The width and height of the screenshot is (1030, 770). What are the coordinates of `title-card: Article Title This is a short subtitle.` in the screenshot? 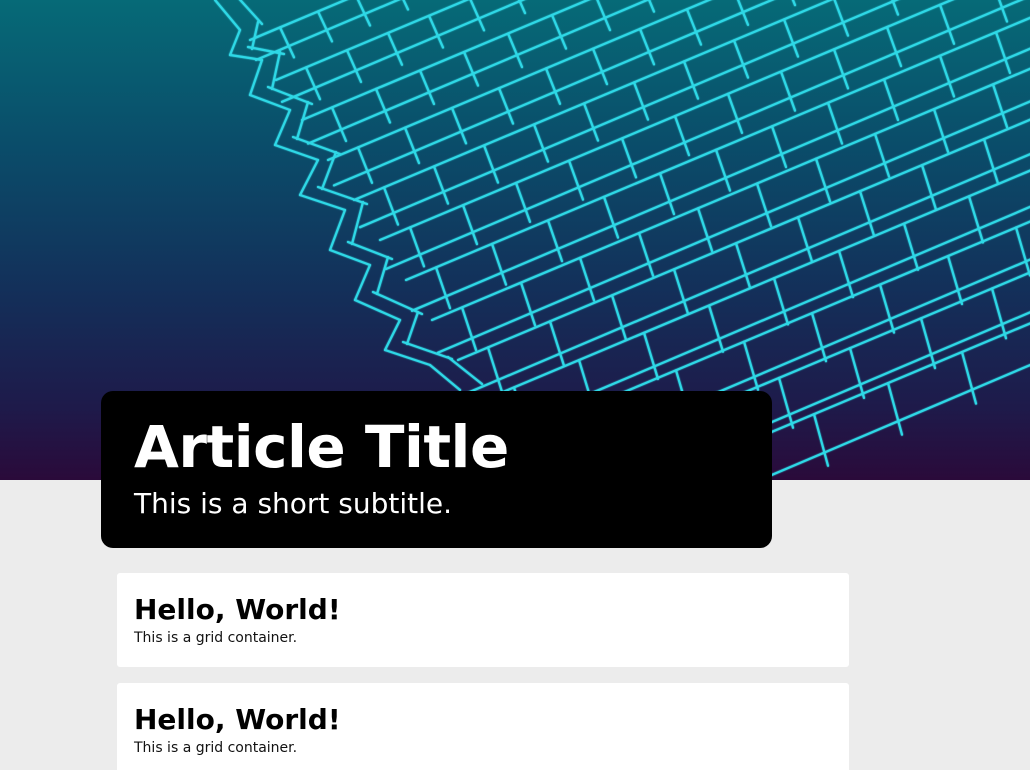 It's located at (436, 469).